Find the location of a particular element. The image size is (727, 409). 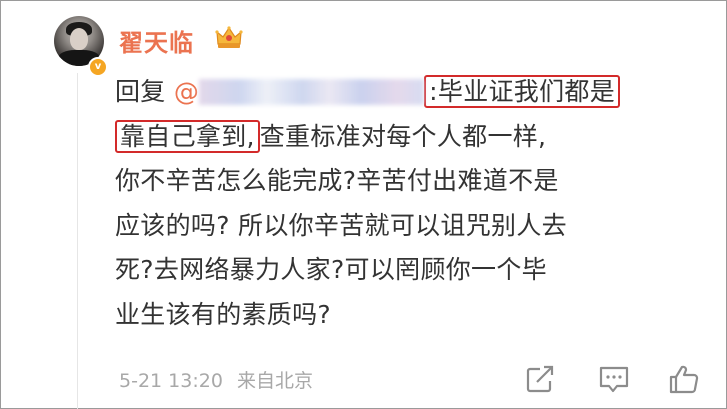

like-icon is located at coordinates (684, 379).